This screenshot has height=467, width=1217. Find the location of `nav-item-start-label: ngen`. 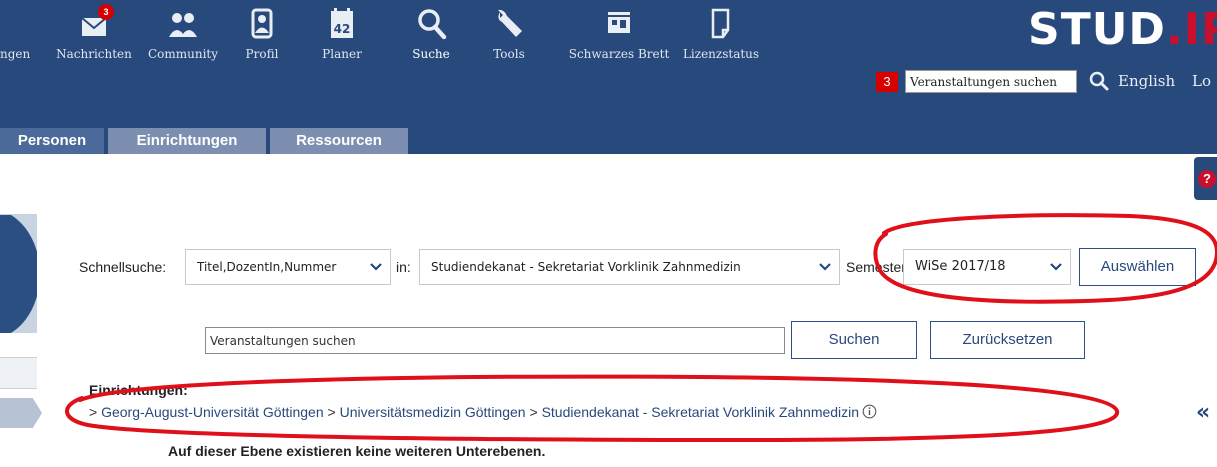

nav-item-start-label: ngen is located at coordinates (15, 54).